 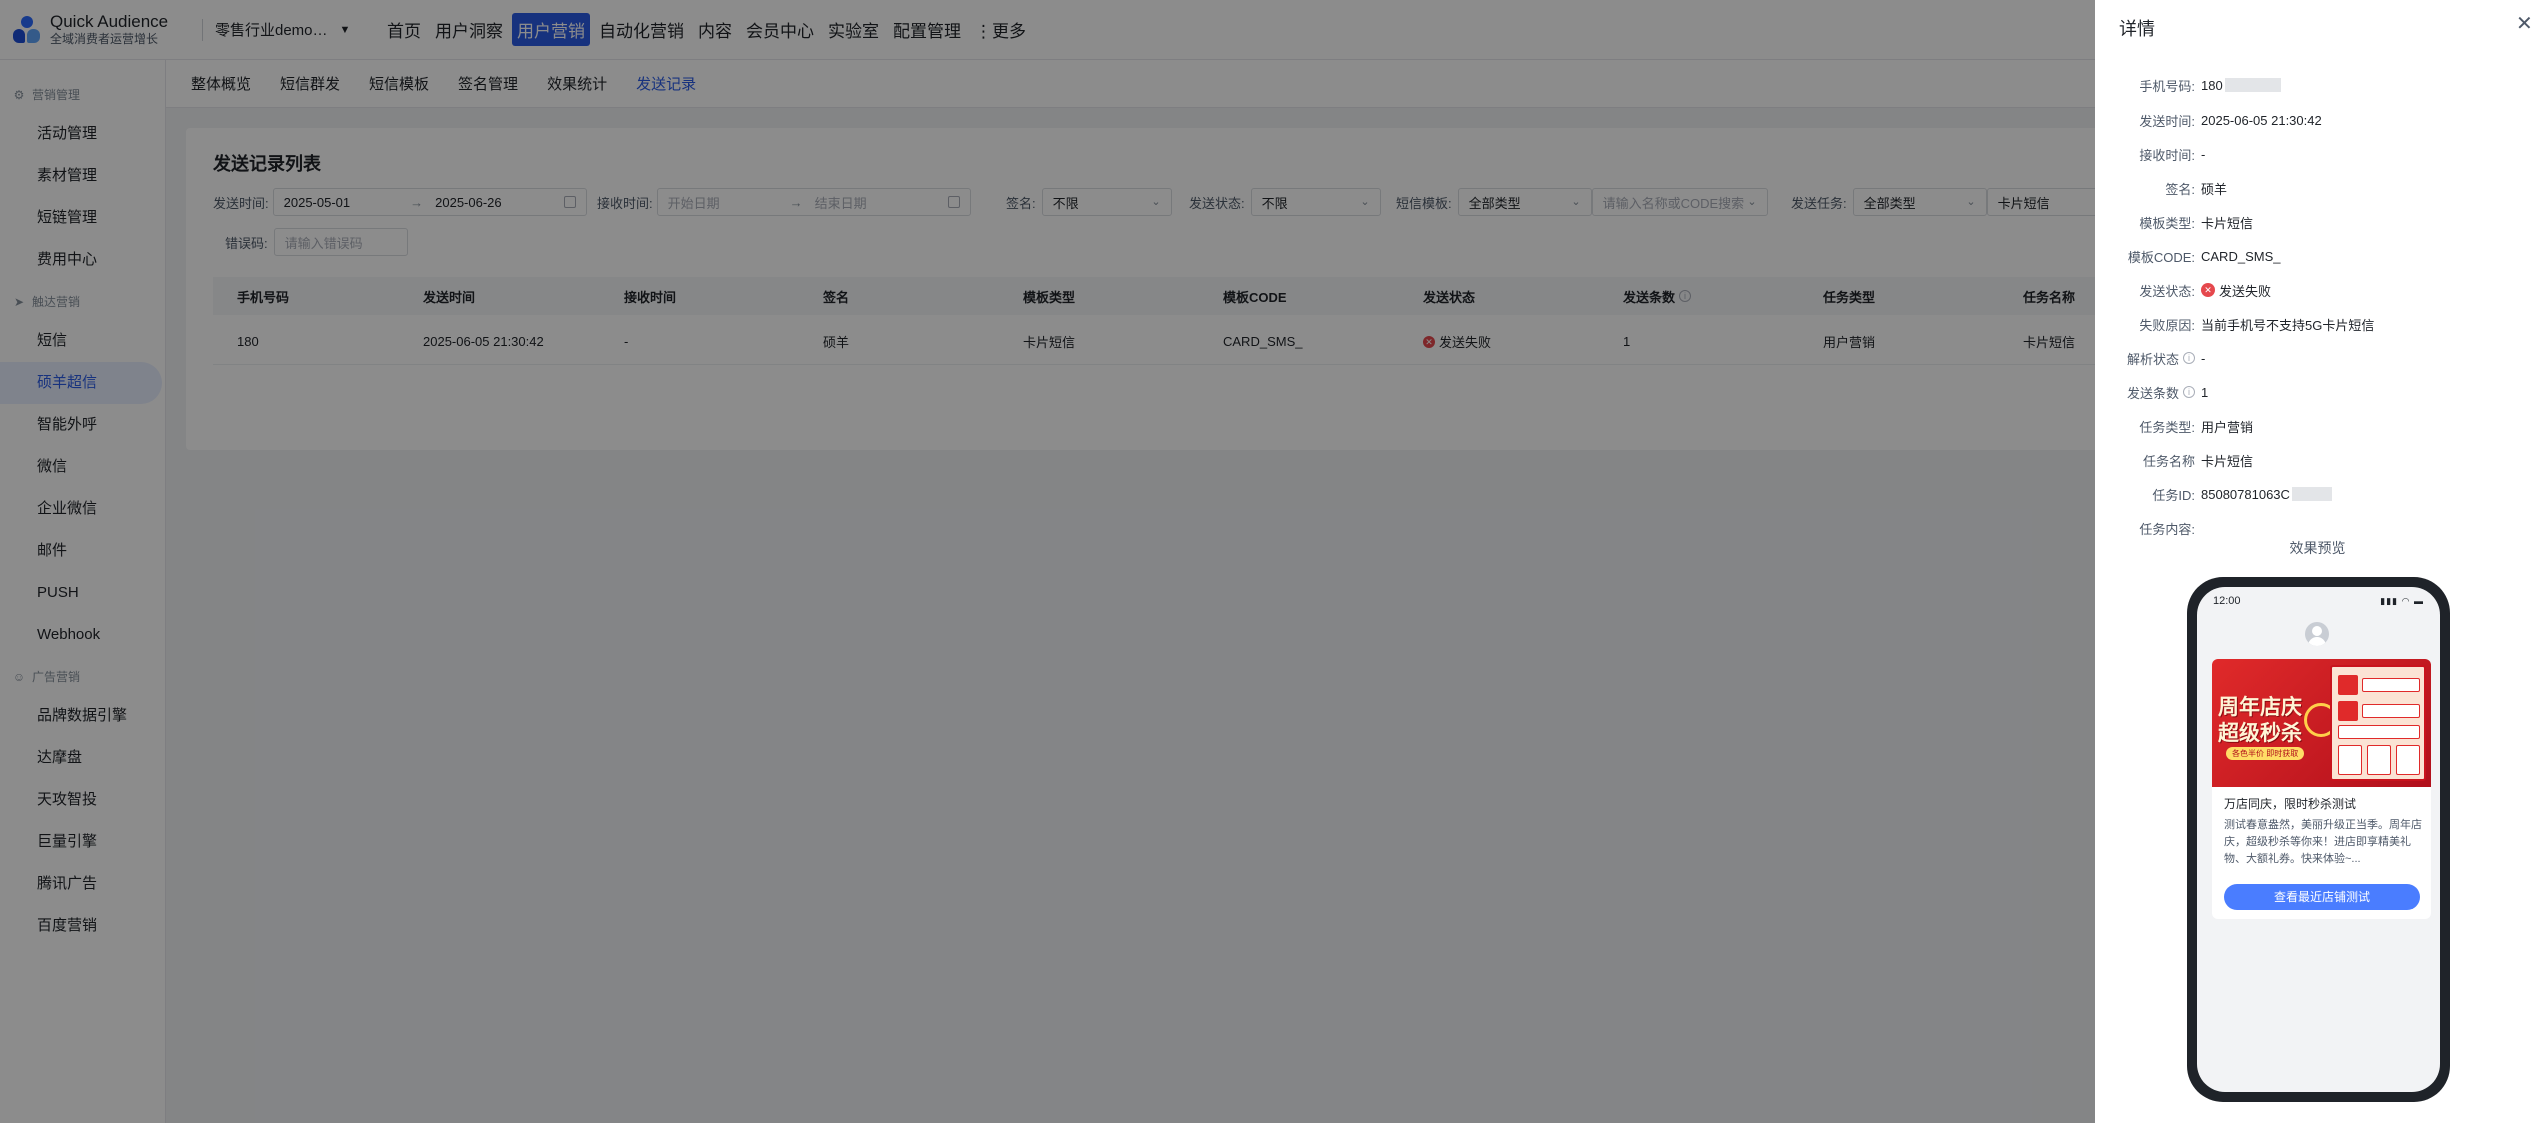 I want to click on detail-recv-time: 接收时间: -, so click(x=2172, y=154).